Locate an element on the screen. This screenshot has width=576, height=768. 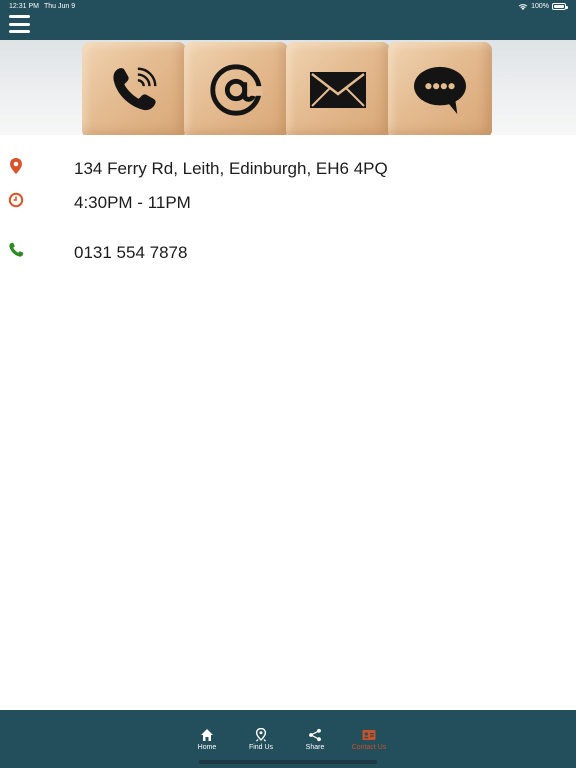
location-pin-icon is located at coordinates (16, 166).